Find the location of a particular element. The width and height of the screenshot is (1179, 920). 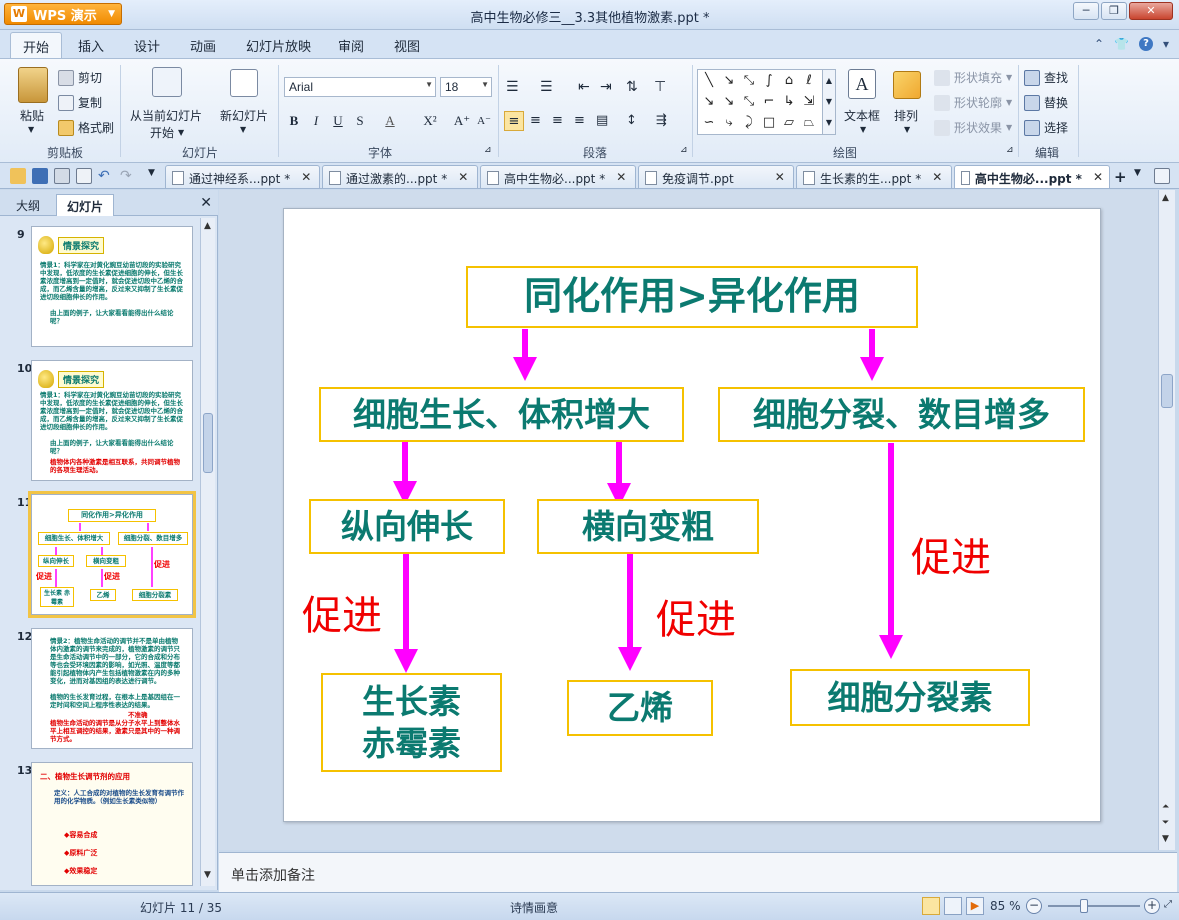

customize-toolbar-icon: ▼ is located at coordinates (156, 176).